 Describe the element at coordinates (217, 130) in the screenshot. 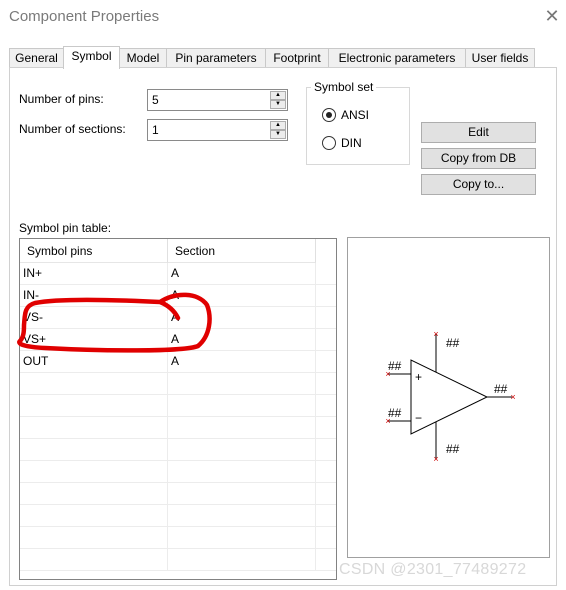

I see `num-sections-stepper: 1 ▲ ▼` at that location.